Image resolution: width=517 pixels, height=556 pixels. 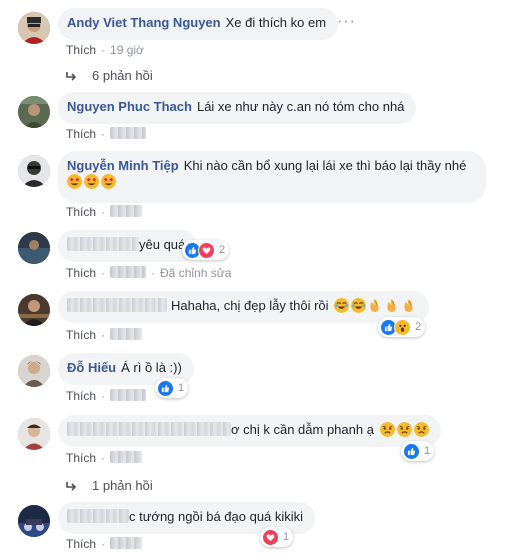 What do you see at coordinates (105, 50) in the screenshot?
I see `comment-meta: Thích · 19 giờ` at bounding box center [105, 50].